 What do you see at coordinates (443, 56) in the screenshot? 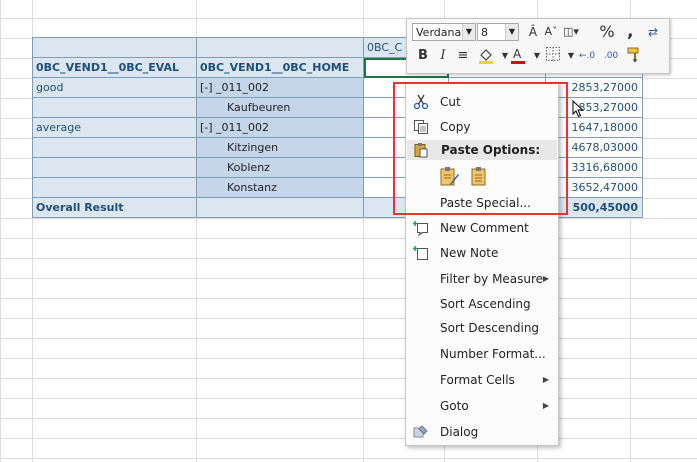
I see `italic-icon: I` at bounding box center [443, 56].